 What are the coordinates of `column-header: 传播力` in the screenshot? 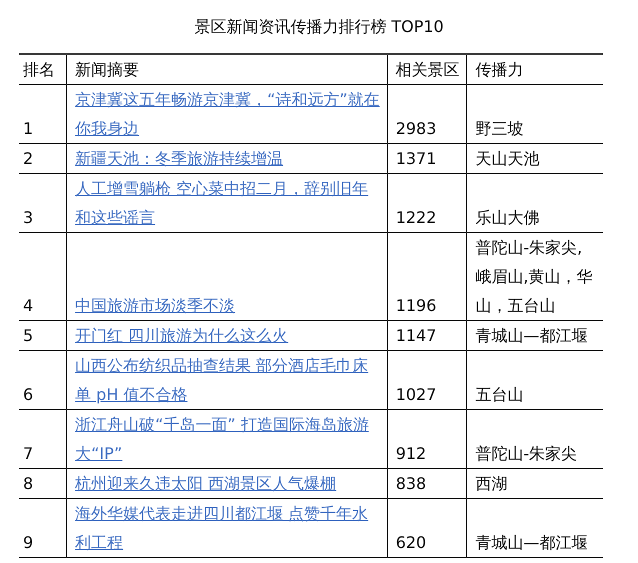 It's located at (534, 69).